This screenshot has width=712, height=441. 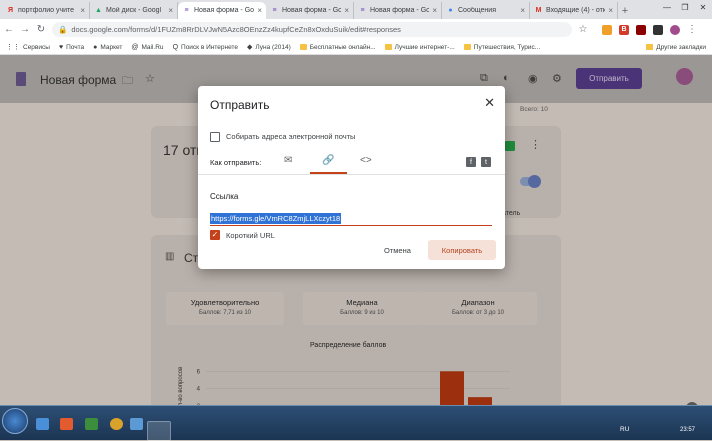 I want to click on bookmark-item: ● Маркет, so click(x=107, y=47).